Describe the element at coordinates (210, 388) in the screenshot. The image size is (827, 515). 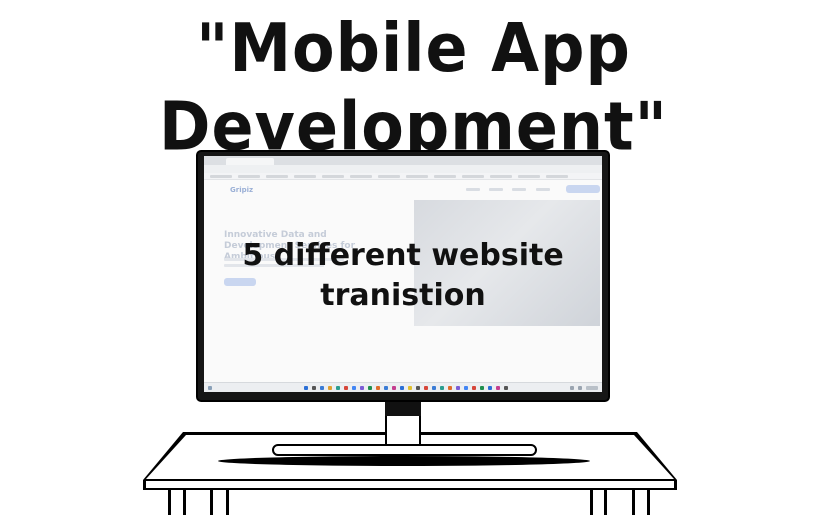
I see `weather-icon` at that location.